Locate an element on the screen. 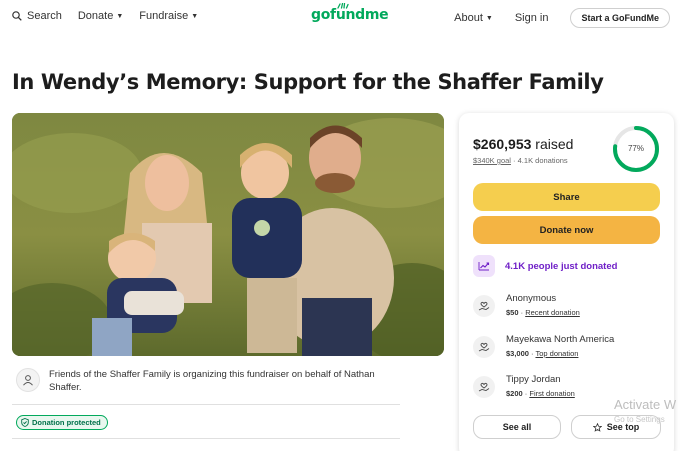 The image size is (680, 451). recent-activity: 4.1K people just donated is located at coordinates (545, 266).